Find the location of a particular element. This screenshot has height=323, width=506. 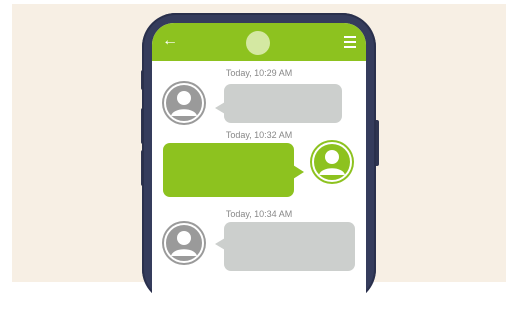

arrow-left-icon: ← is located at coordinates (170, 41).